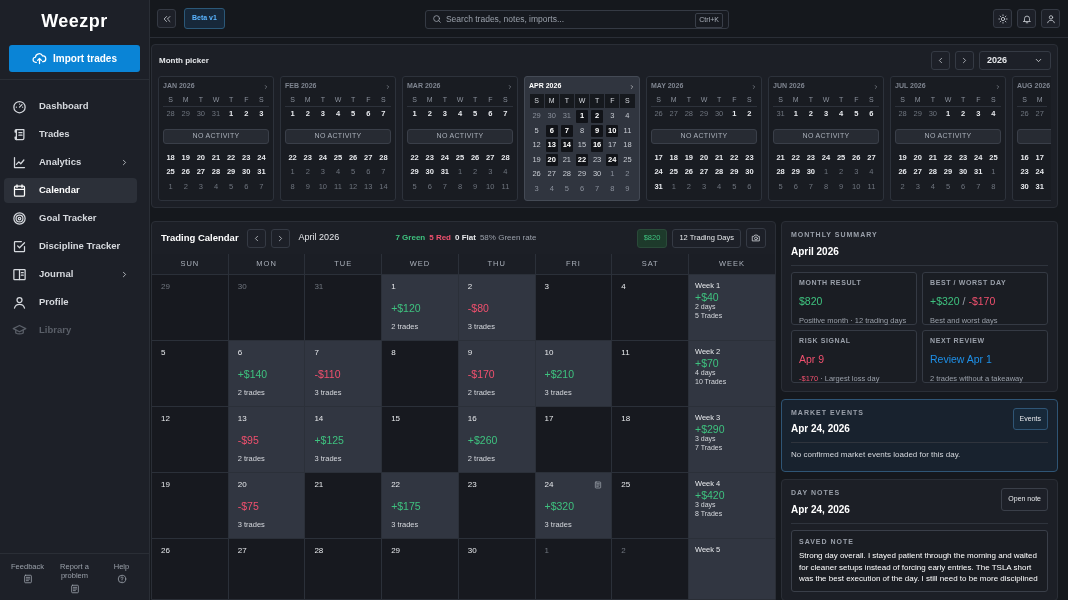 This screenshot has height=600, width=1068. Describe the element at coordinates (19, 274) in the screenshot. I see `book-icon` at that location.